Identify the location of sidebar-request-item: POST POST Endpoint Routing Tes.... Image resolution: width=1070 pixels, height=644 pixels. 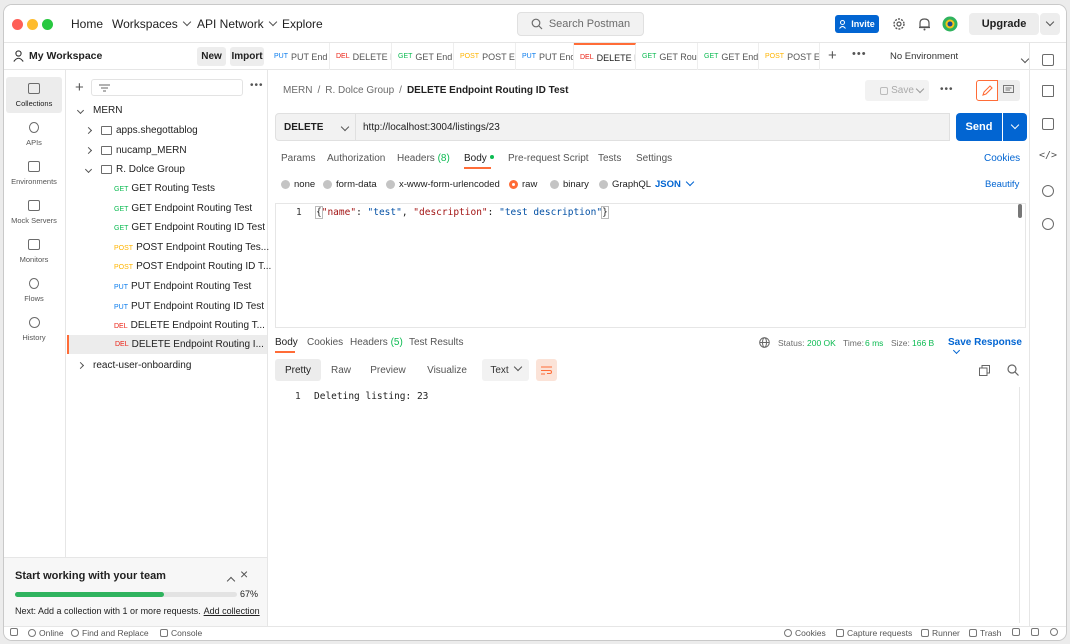
(191, 247).